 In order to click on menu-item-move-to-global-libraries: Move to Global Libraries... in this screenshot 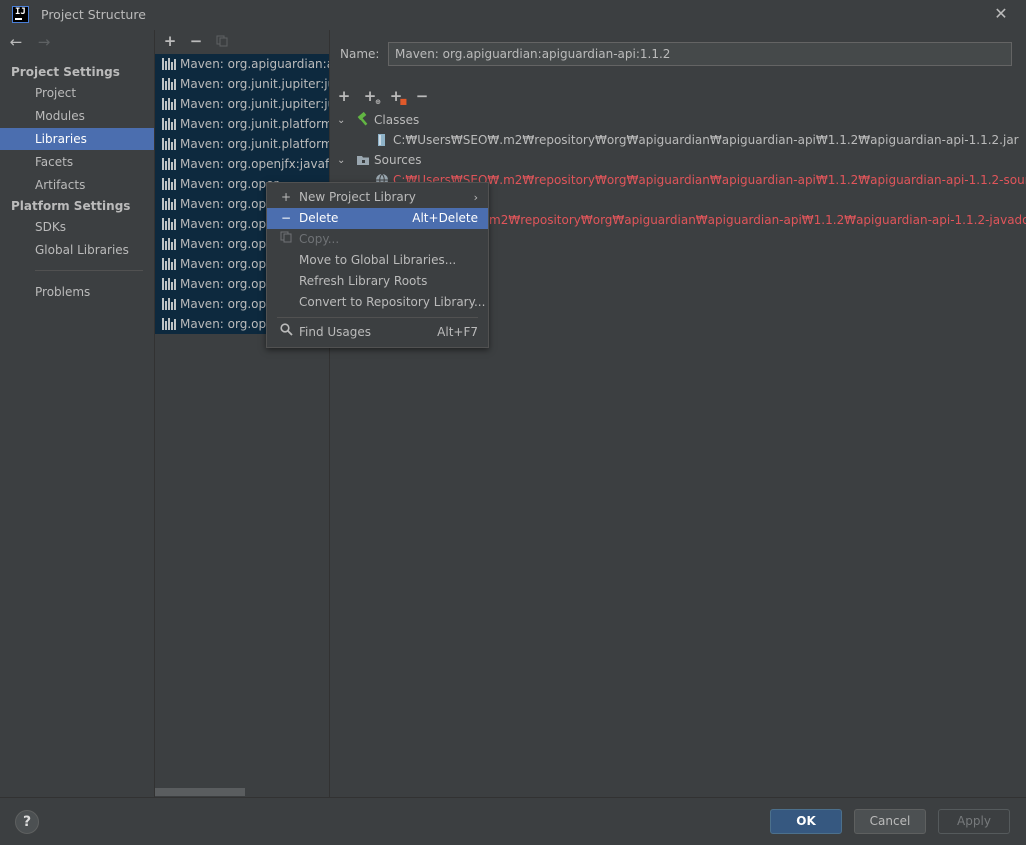, I will do `click(377, 260)`.